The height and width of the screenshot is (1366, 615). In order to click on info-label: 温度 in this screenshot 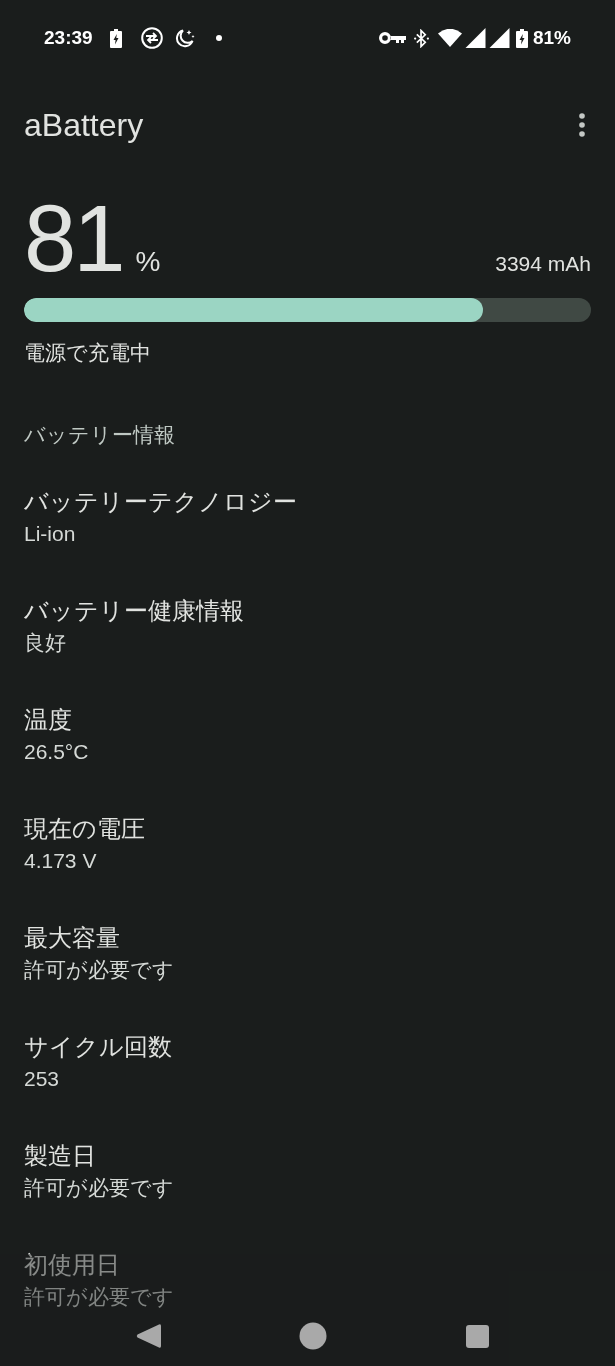, I will do `click(48, 720)`.